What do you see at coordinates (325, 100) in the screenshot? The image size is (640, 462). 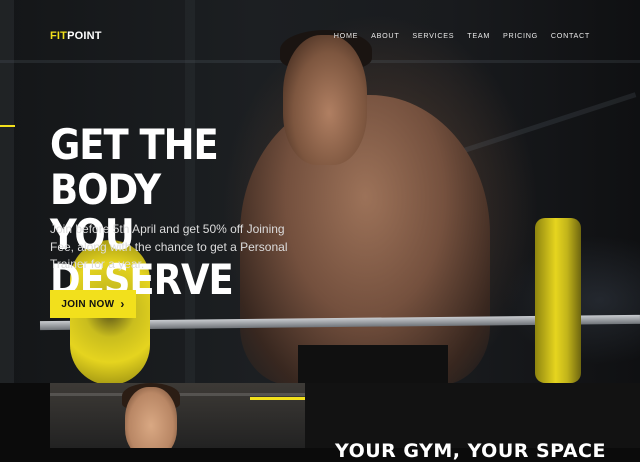 I see `athlete-head` at bounding box center [325, 100].